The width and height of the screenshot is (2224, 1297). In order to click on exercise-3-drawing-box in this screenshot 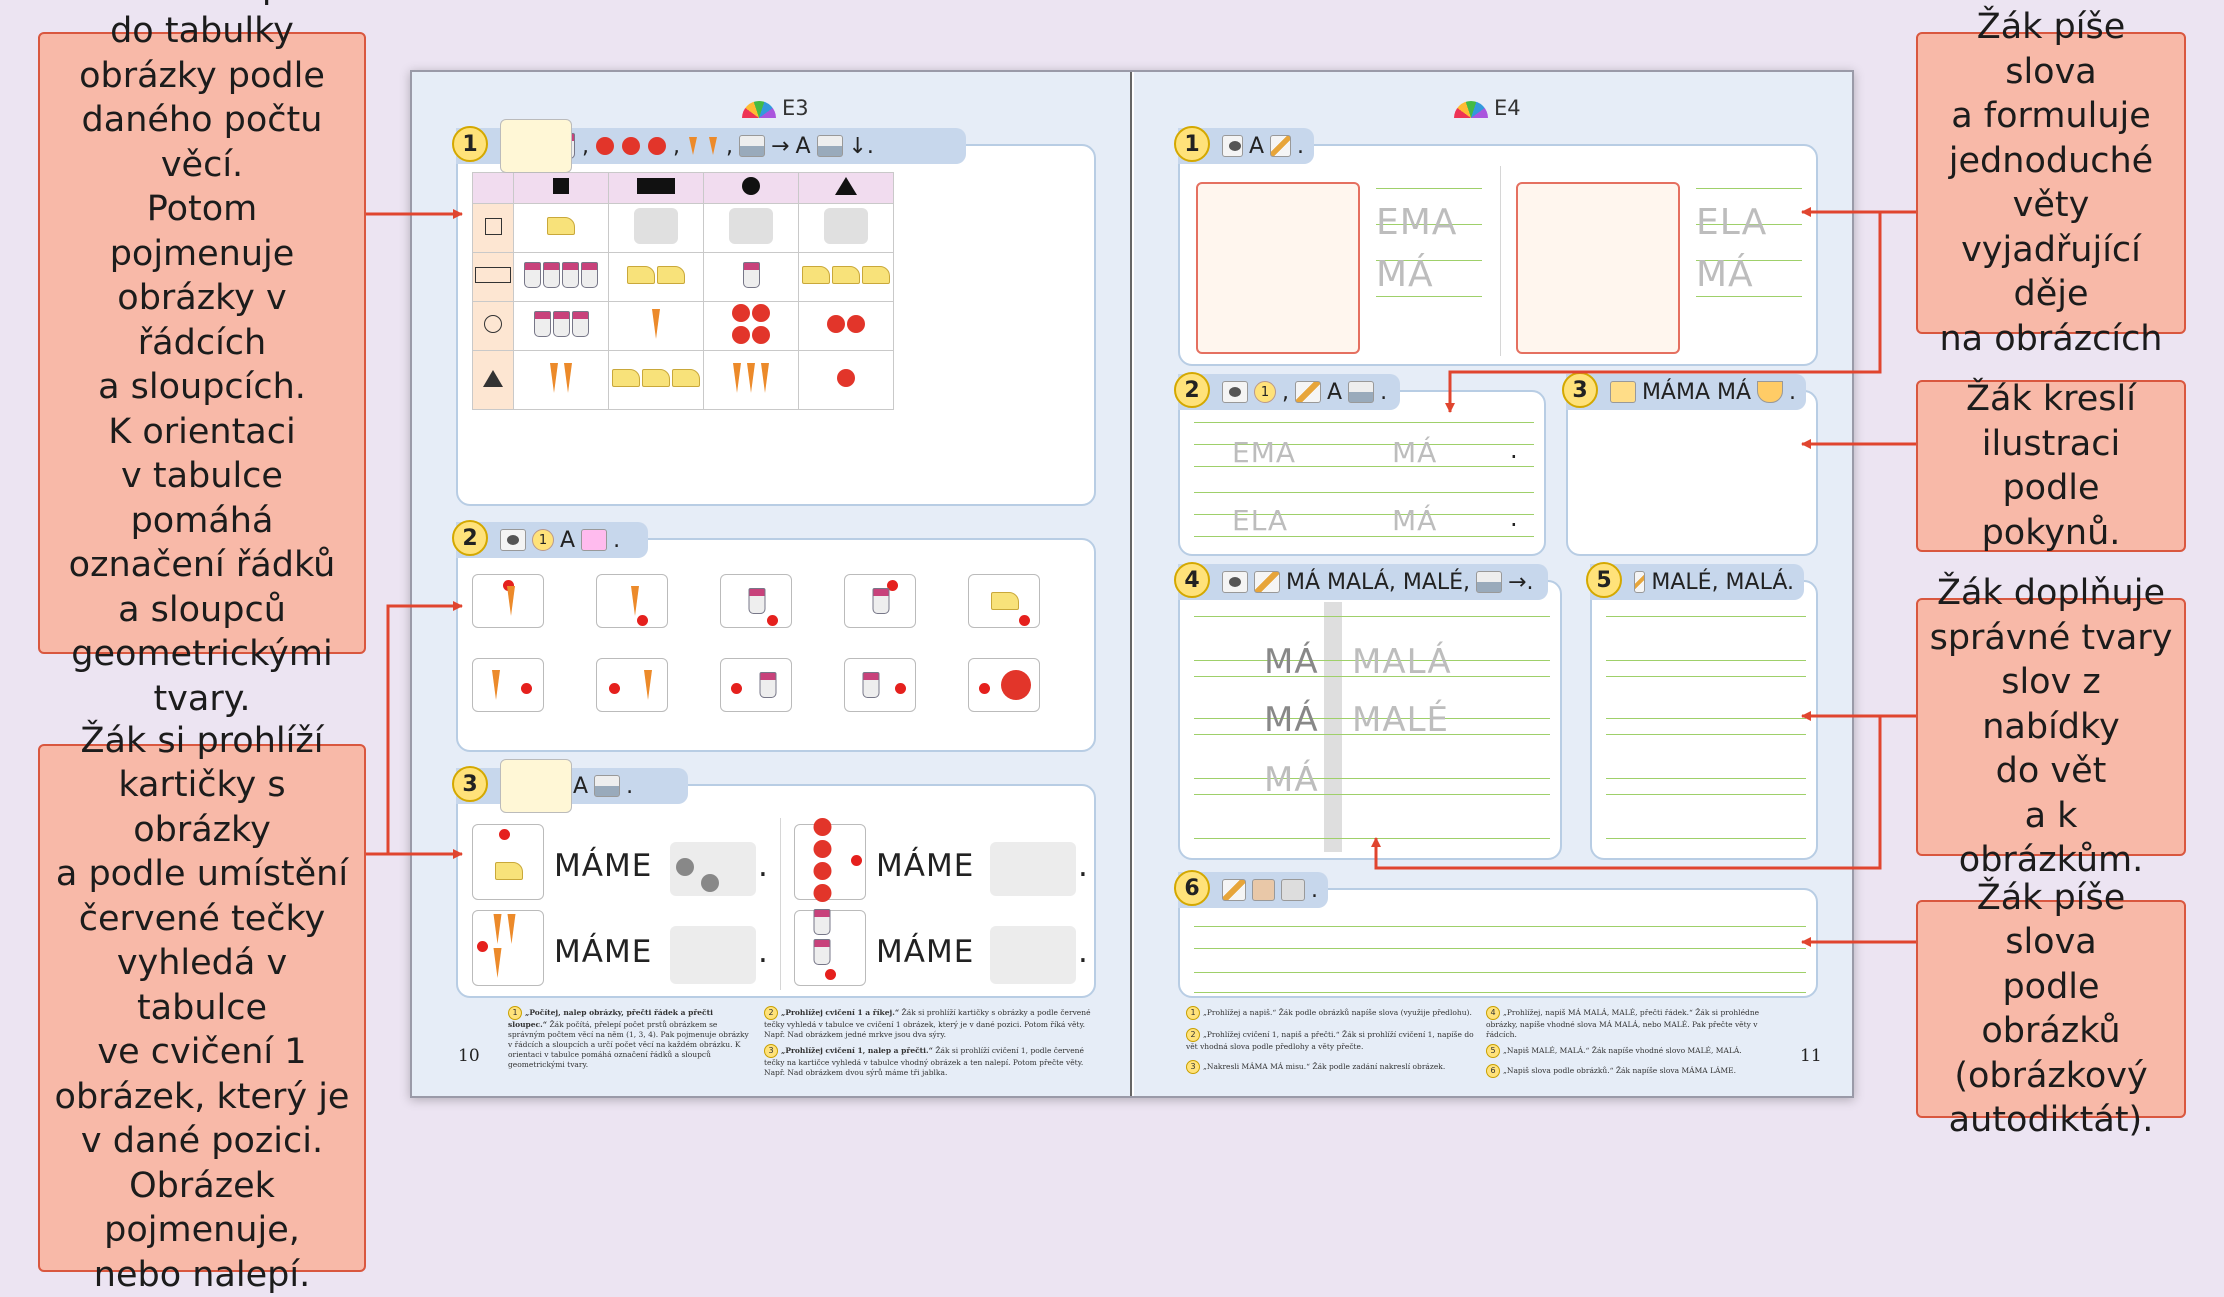, I will do `click(1692, 473)`.